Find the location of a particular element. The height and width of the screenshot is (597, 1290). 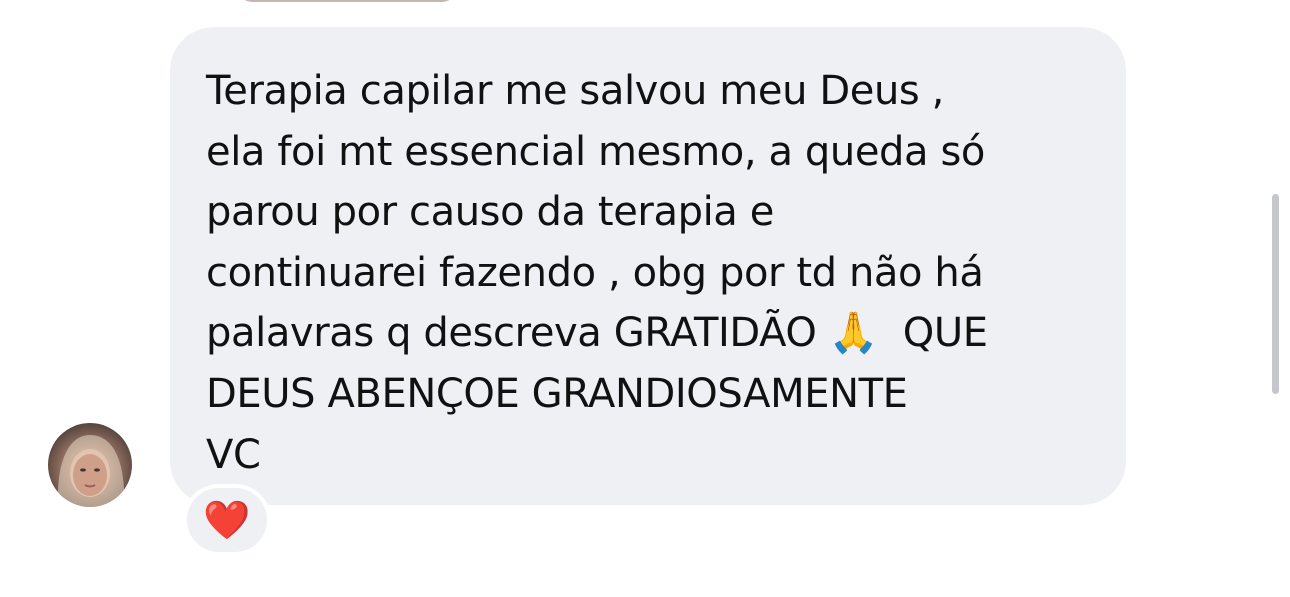

heart-icon: ❤️ is located at coordinates (227, 519).